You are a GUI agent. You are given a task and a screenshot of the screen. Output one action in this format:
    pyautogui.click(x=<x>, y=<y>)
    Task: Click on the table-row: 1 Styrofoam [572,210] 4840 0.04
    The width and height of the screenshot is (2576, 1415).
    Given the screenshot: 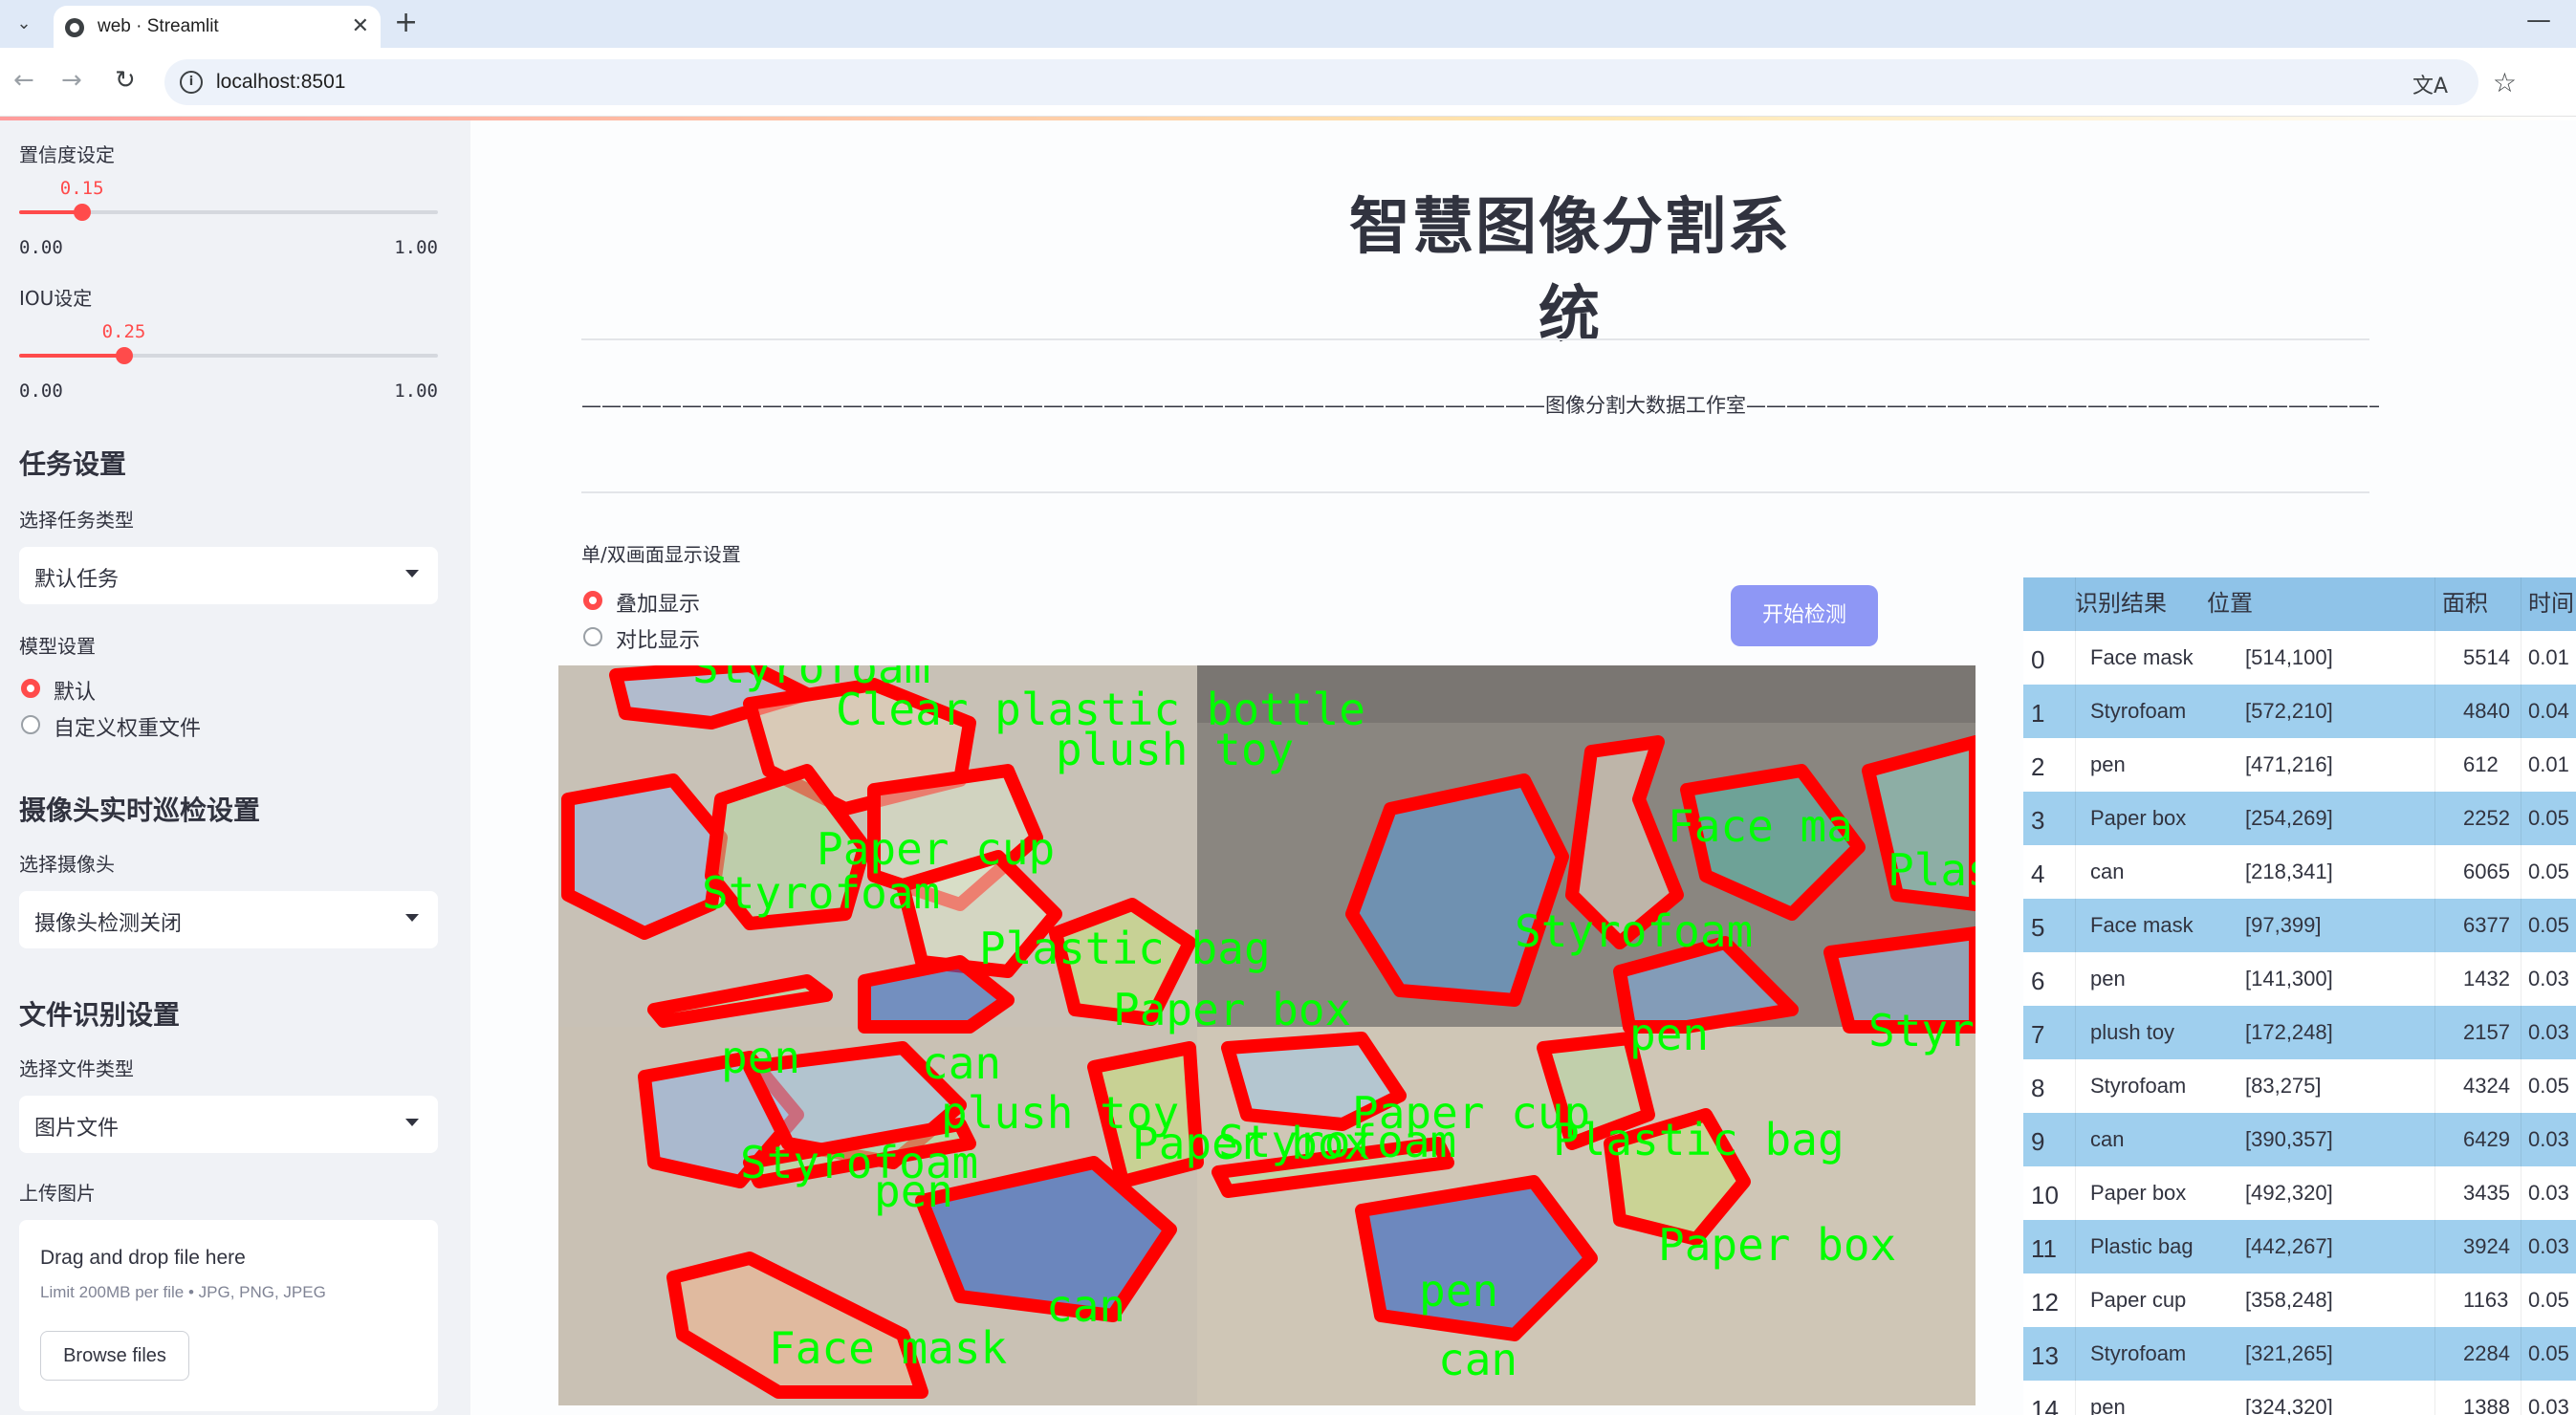 What is the action you would take?
    pyautogui.click(x=2299, y=711)
    